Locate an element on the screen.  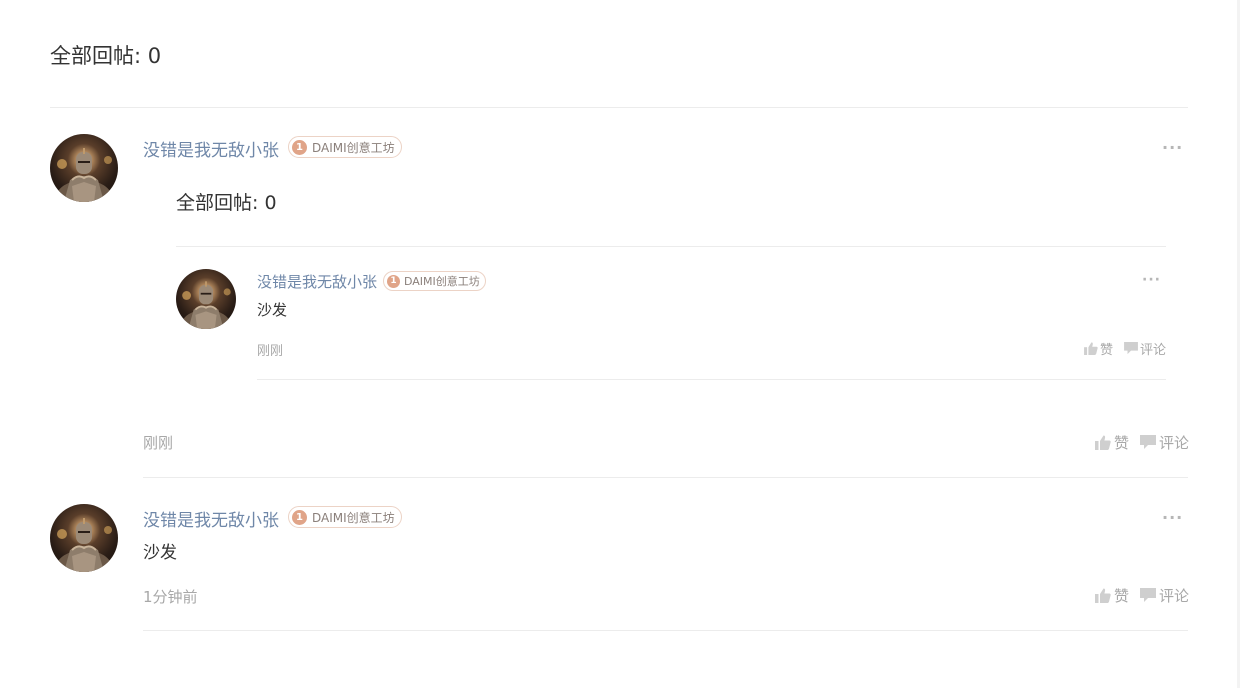
post-2-comment-button: 评论 is located at coordinates (1164, 595).